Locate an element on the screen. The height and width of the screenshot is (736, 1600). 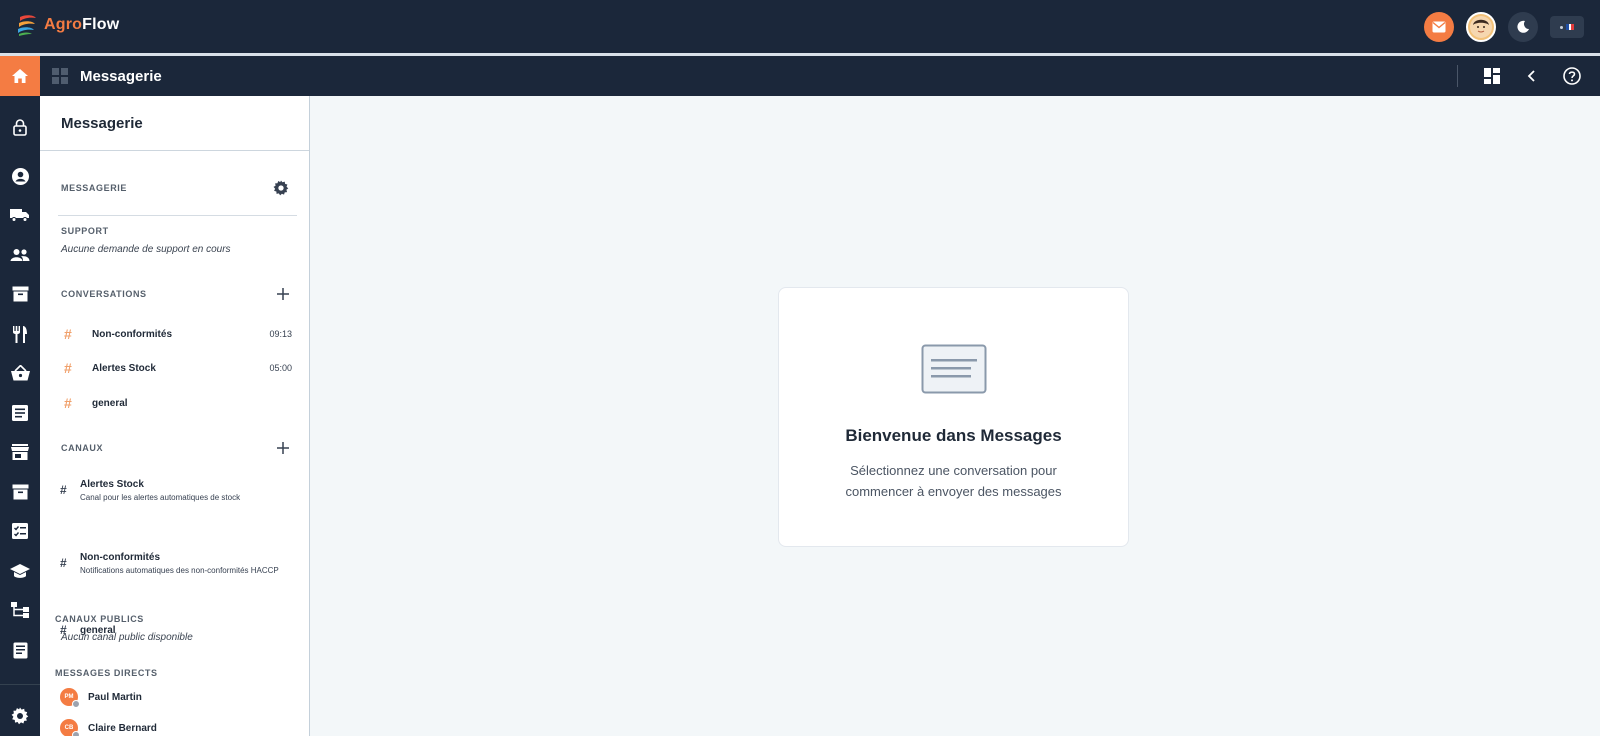
brand-logo: AgroFlow is located at coordinates (67, 25).